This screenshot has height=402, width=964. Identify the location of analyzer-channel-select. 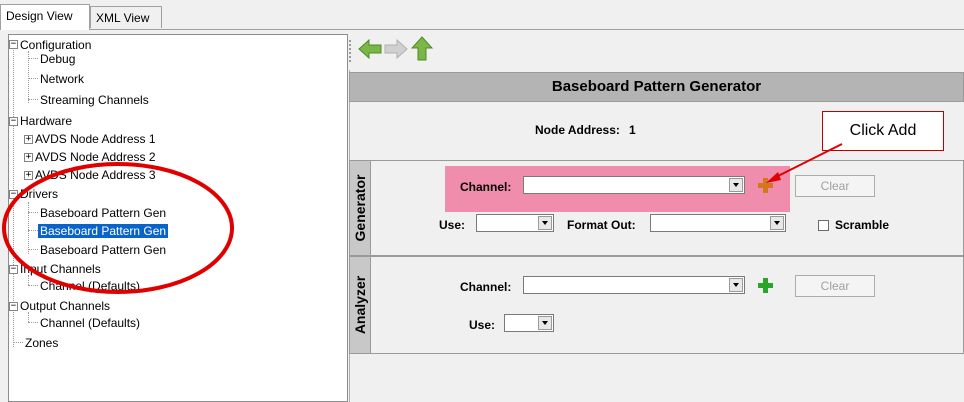
(634, 285).